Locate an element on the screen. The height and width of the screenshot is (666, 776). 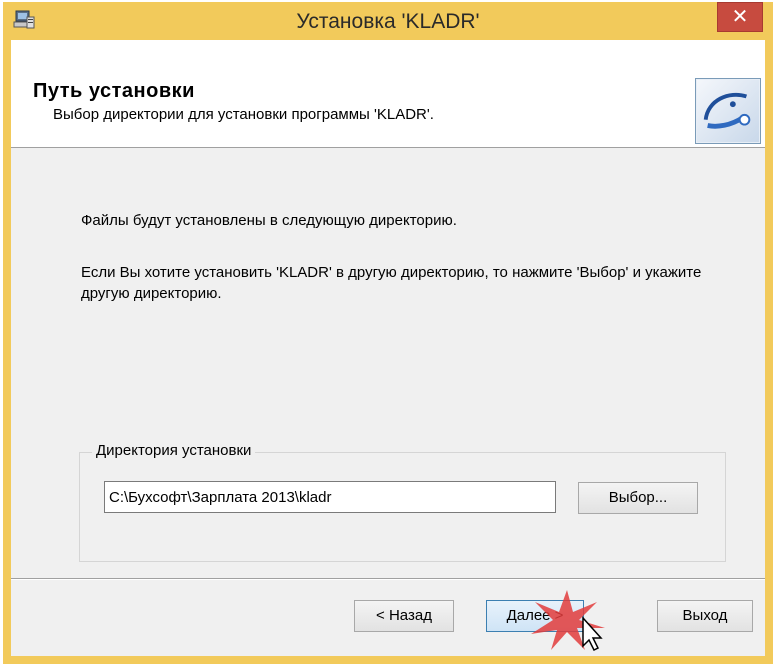
window-title: Установка 'KLADR' is located at coordinates (388, 21).